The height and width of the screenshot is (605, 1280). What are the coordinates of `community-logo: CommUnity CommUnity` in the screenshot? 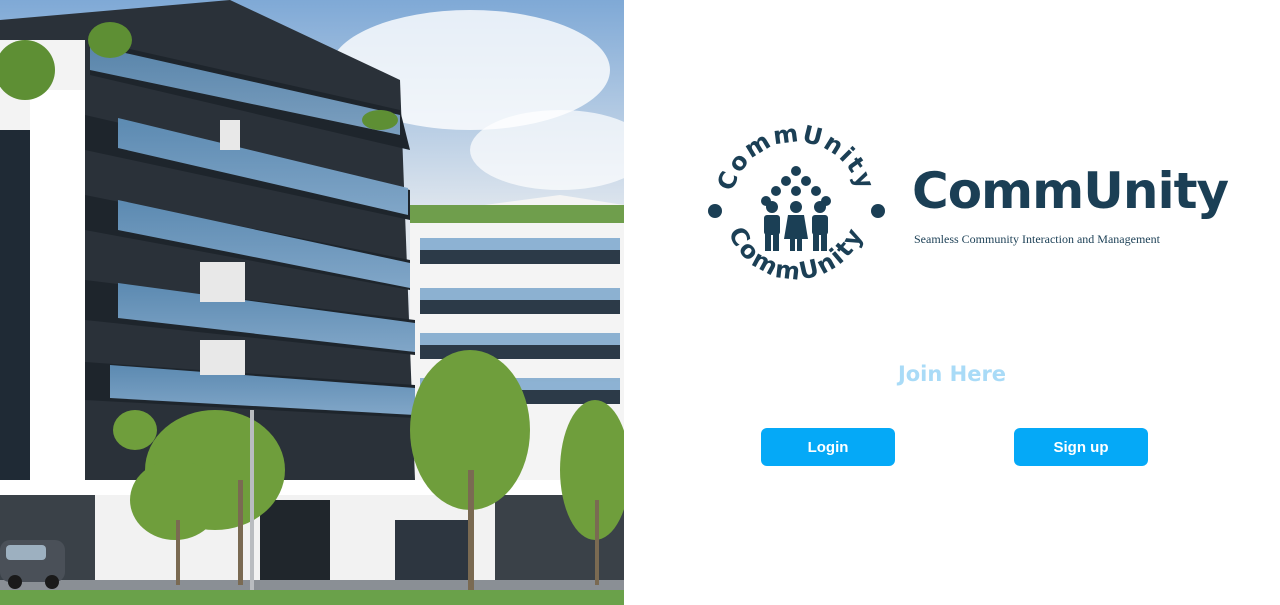 It's located at (796, 207).